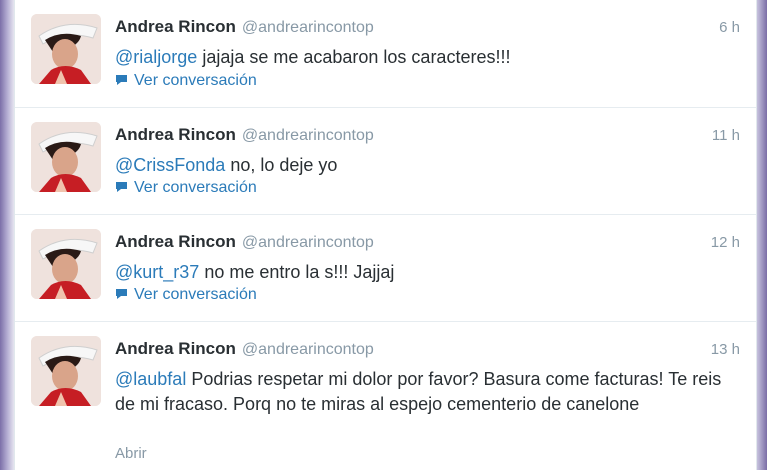 This screenshot has width=767, height=470. Describe the element at coordinates (156, 57) in the screenshot. I see `mention-link: @rialjorge` at that location.